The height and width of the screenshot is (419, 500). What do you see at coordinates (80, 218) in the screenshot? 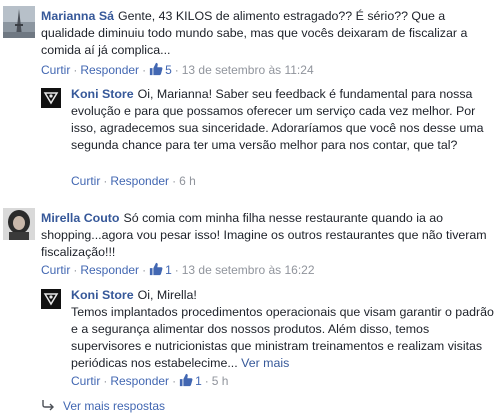
I see `comment-author: Mirella Couto` at bounding box center [80, 218].